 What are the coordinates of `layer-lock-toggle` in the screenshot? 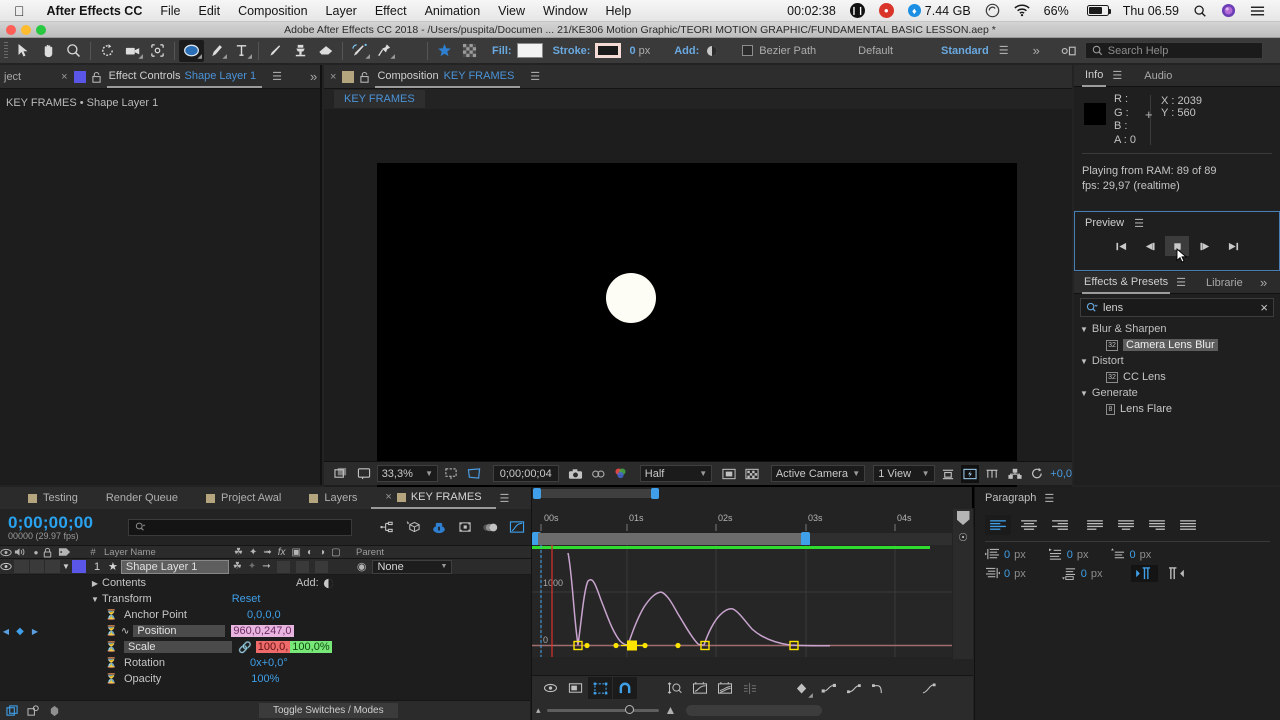 It's located at (52, 566).